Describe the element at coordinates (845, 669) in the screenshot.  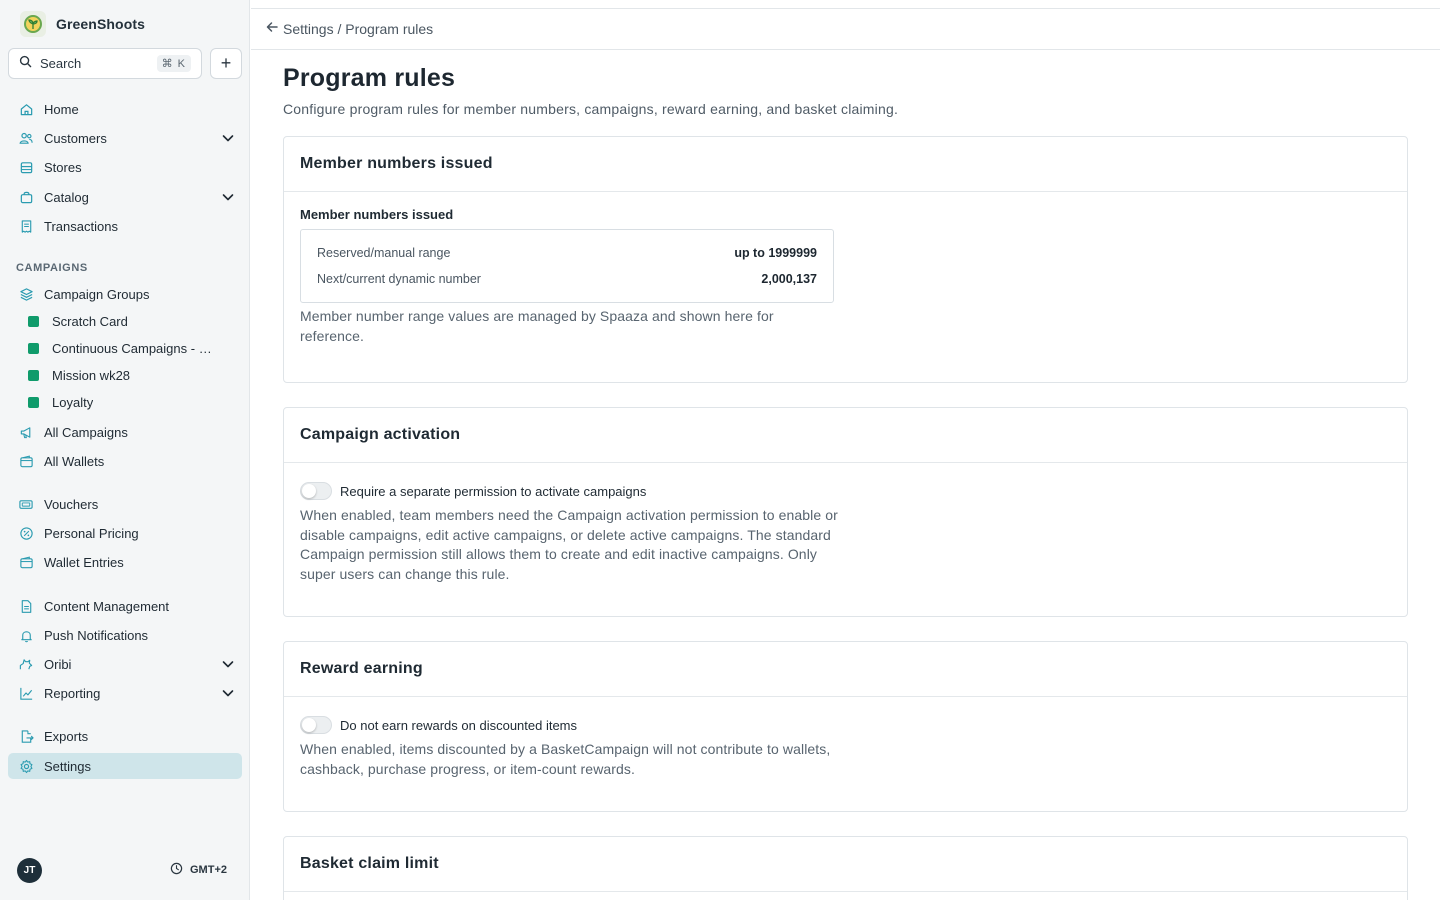
I see `card-header: Reward earning` at that location.